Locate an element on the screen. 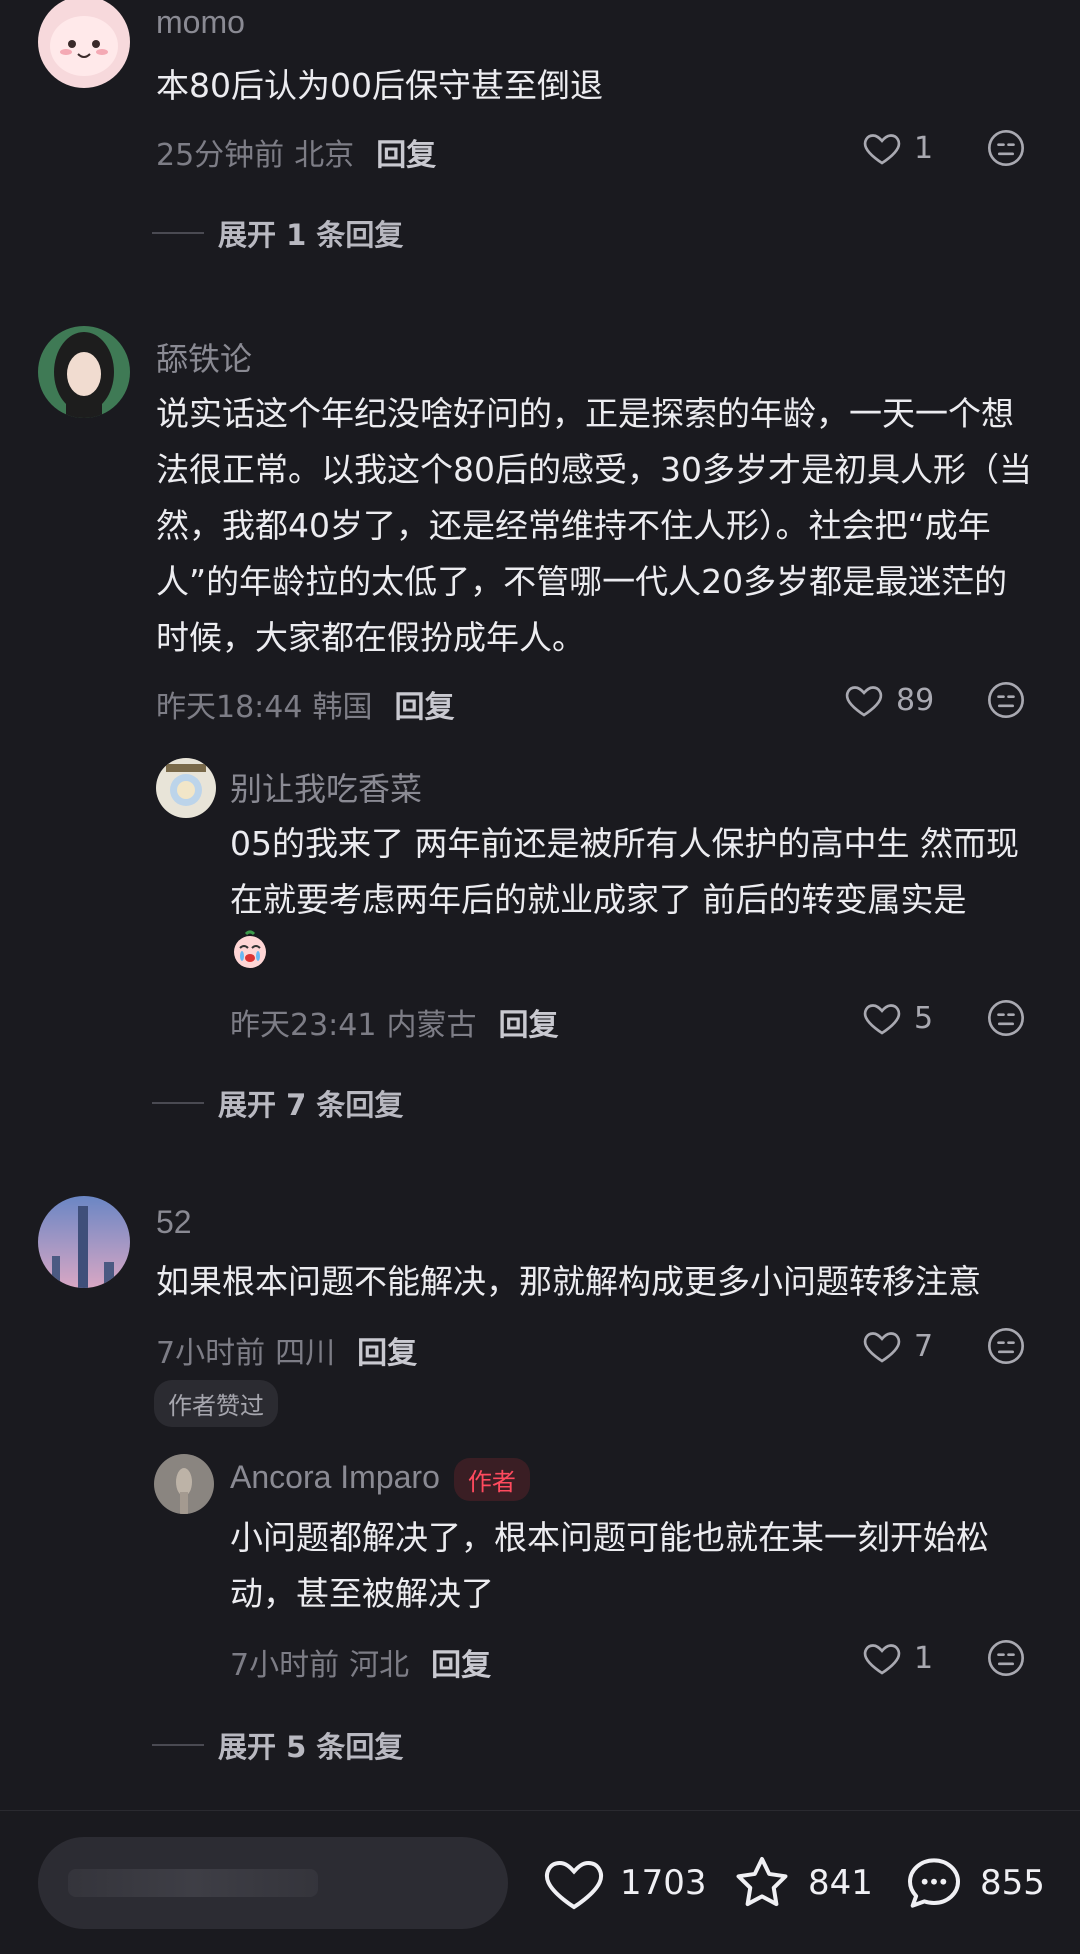 This screenshot has width=1080, height=1954. like-button: 89 is located at coordinates (889, 700).